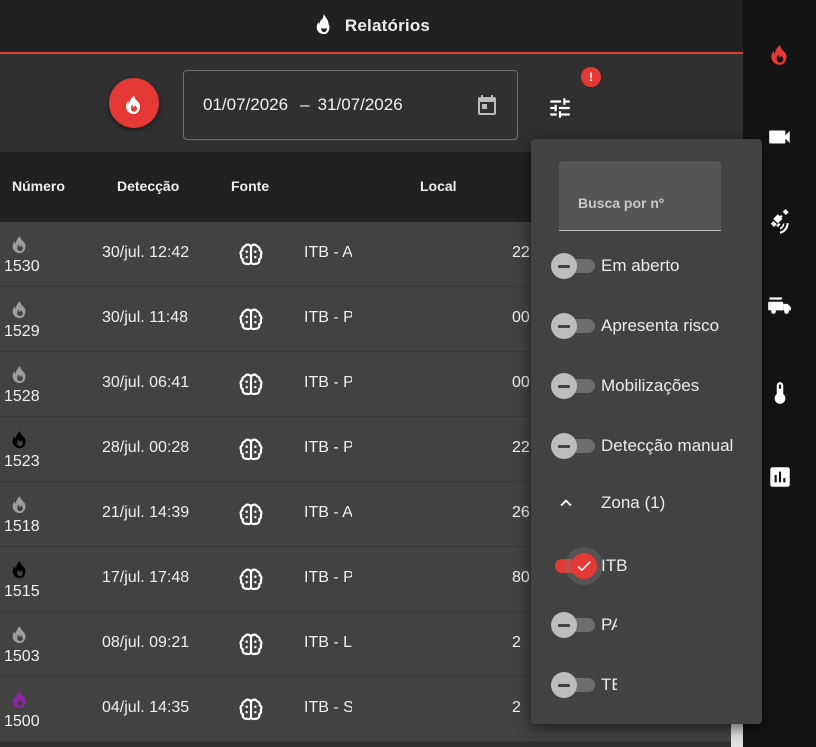 The width and height of the screenshot is (816, 747). Describe the element at coordinates (653, 685) in the screenshot. I see `zone-toggle-2: TE` at that location.